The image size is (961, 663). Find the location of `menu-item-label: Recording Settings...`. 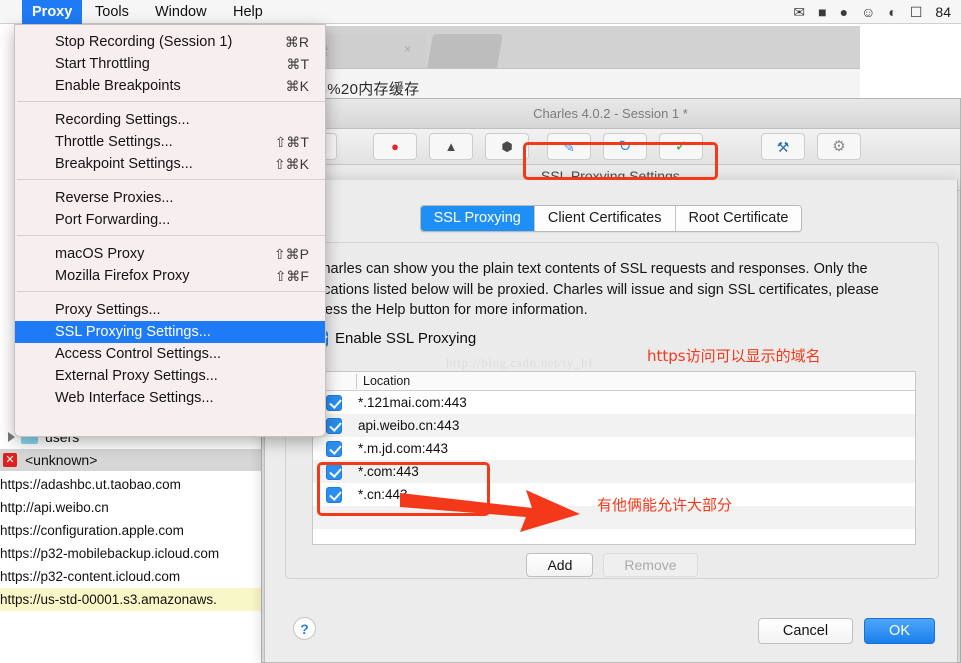

menu-item-label: Recording Settings... is located at coordinates (122, 120).